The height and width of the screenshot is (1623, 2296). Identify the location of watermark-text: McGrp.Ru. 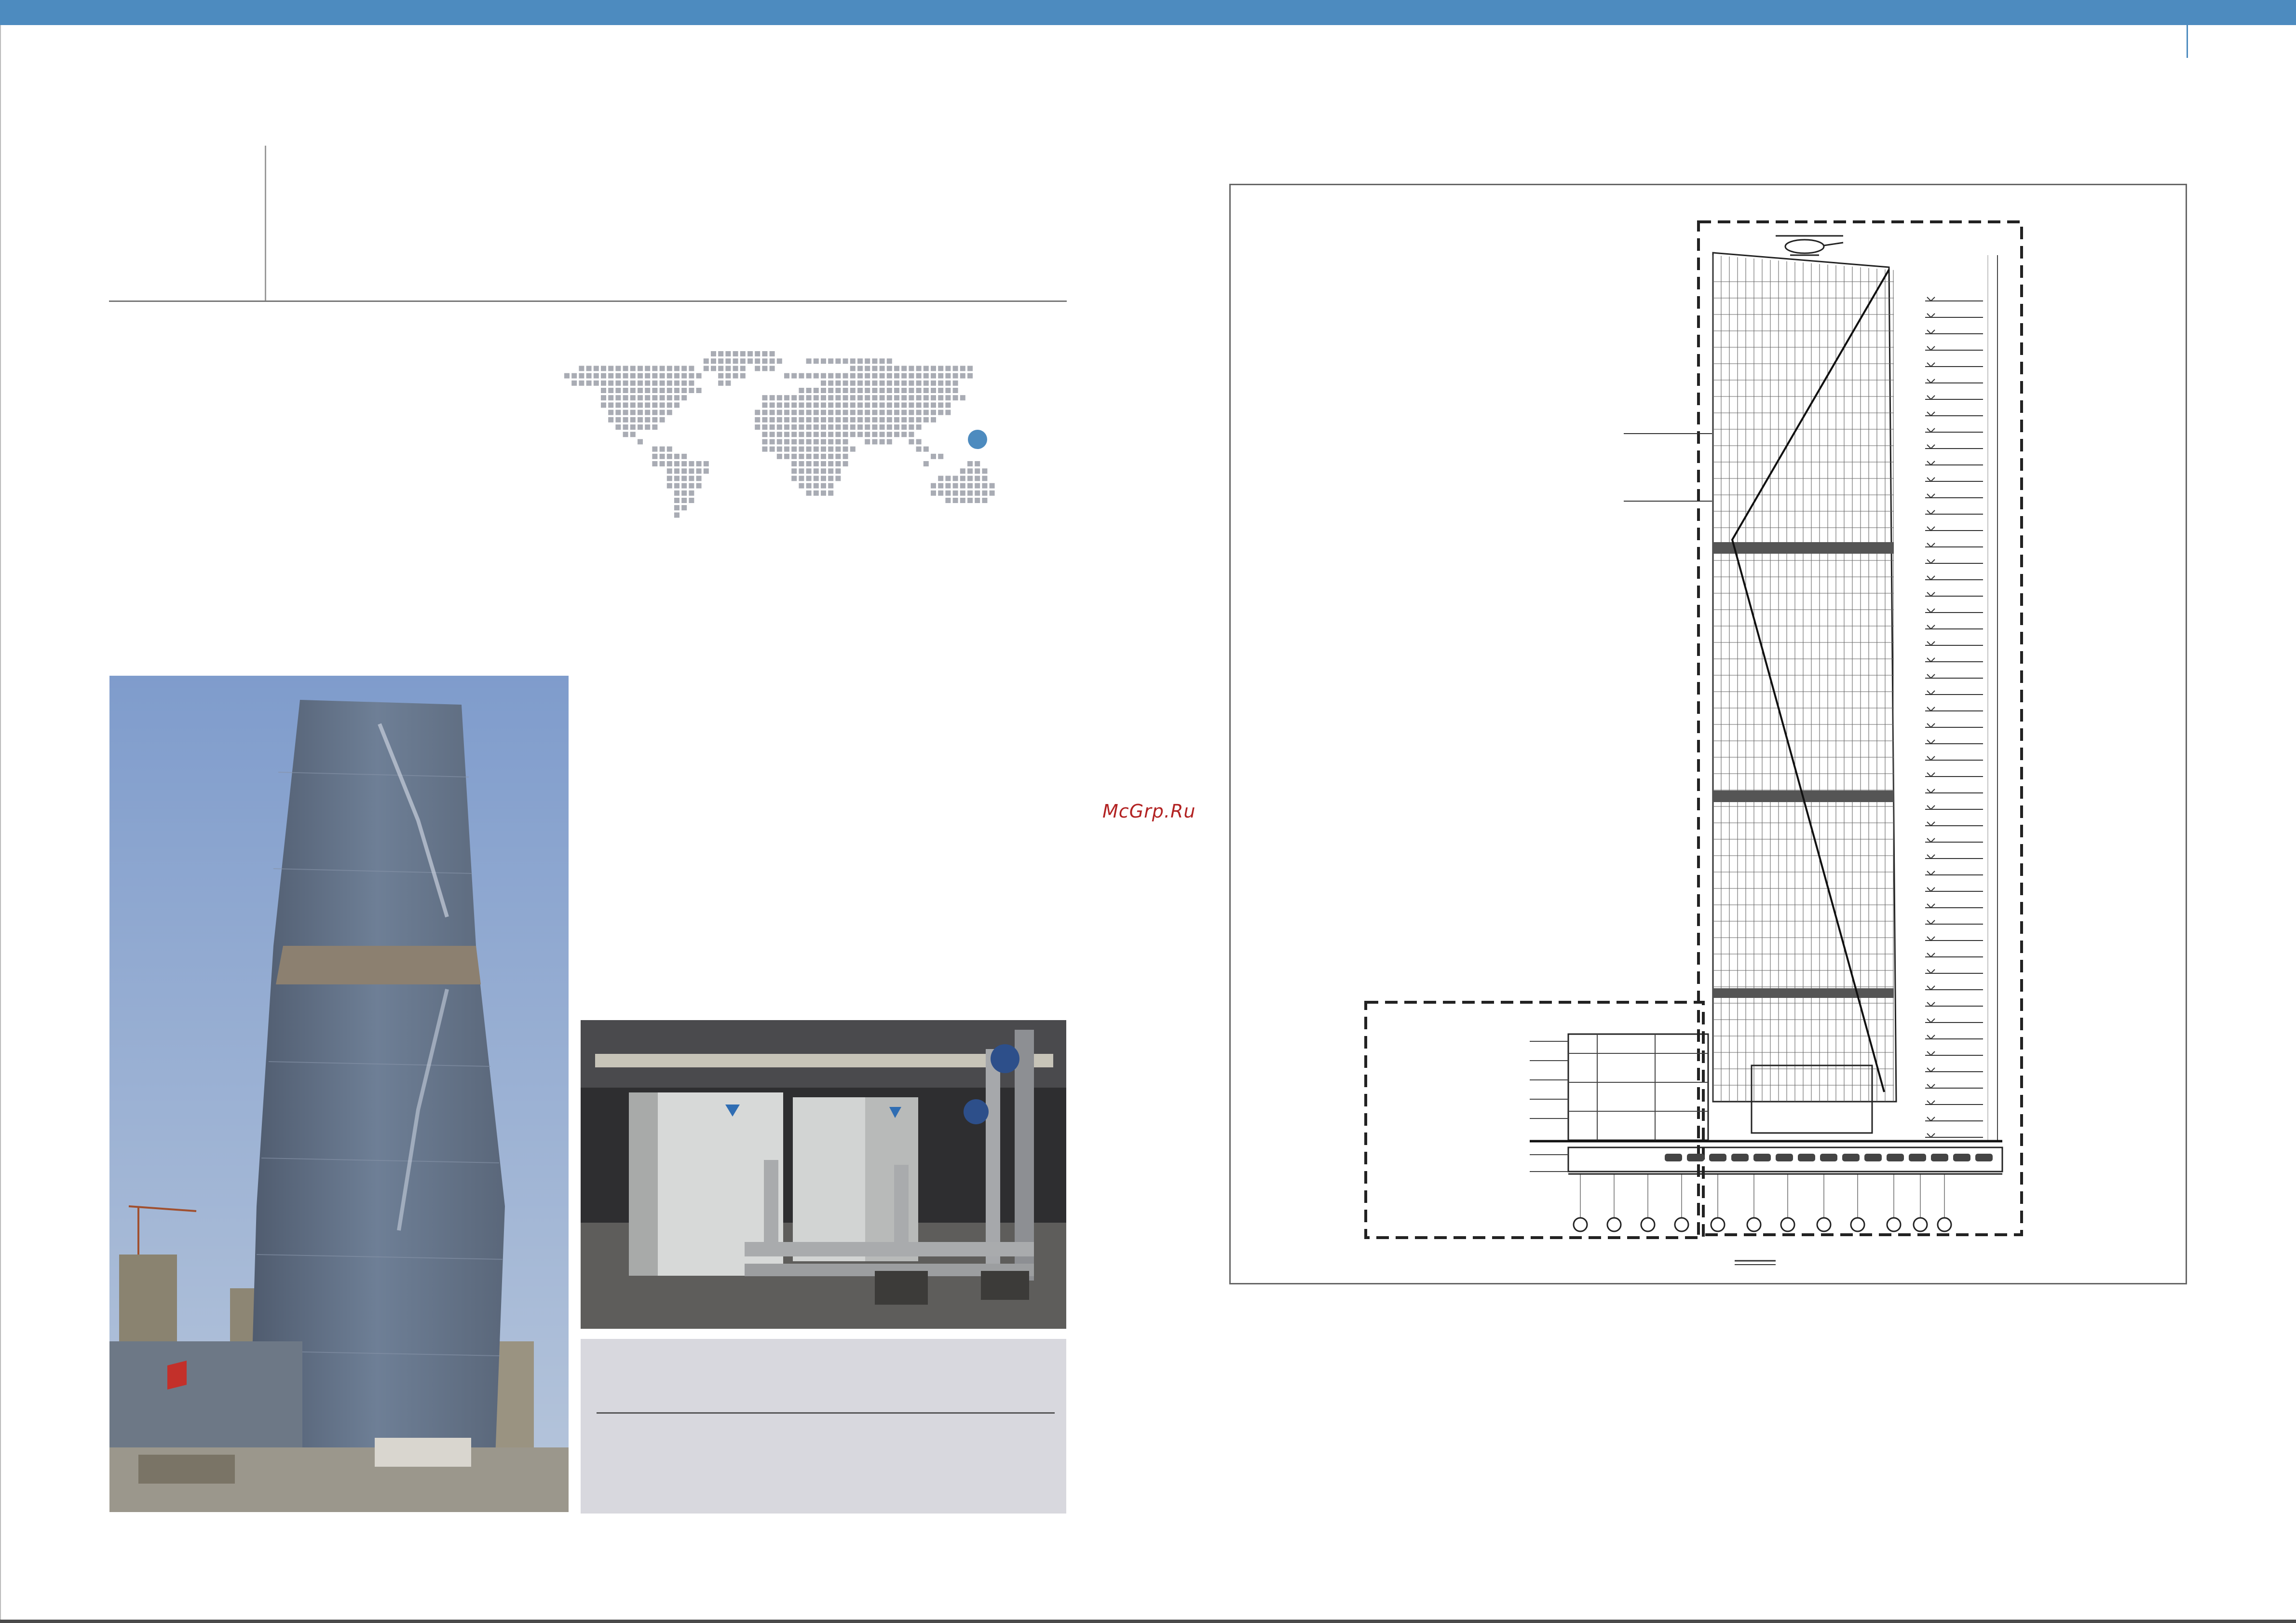
(1149, 811).